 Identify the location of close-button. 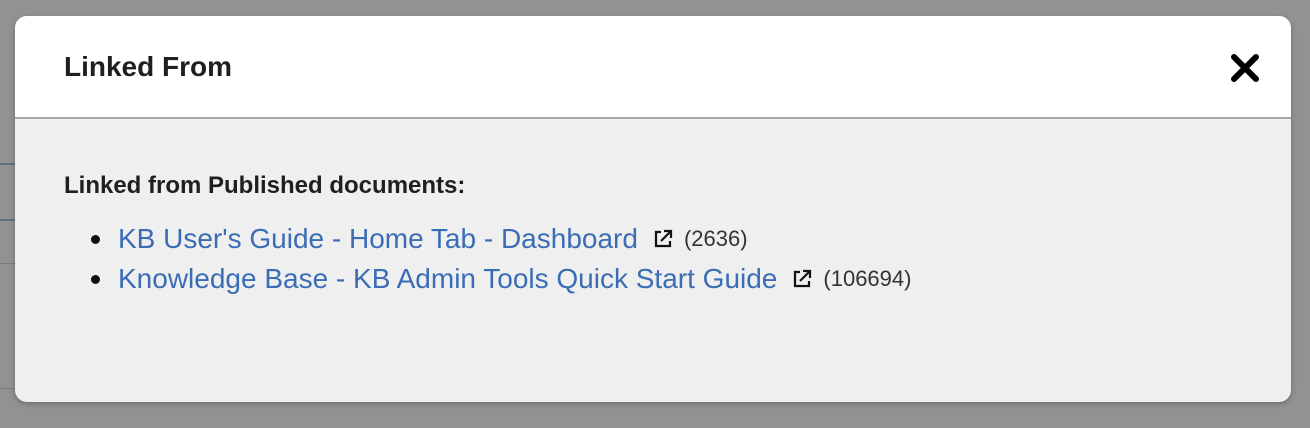
(1245, 68).